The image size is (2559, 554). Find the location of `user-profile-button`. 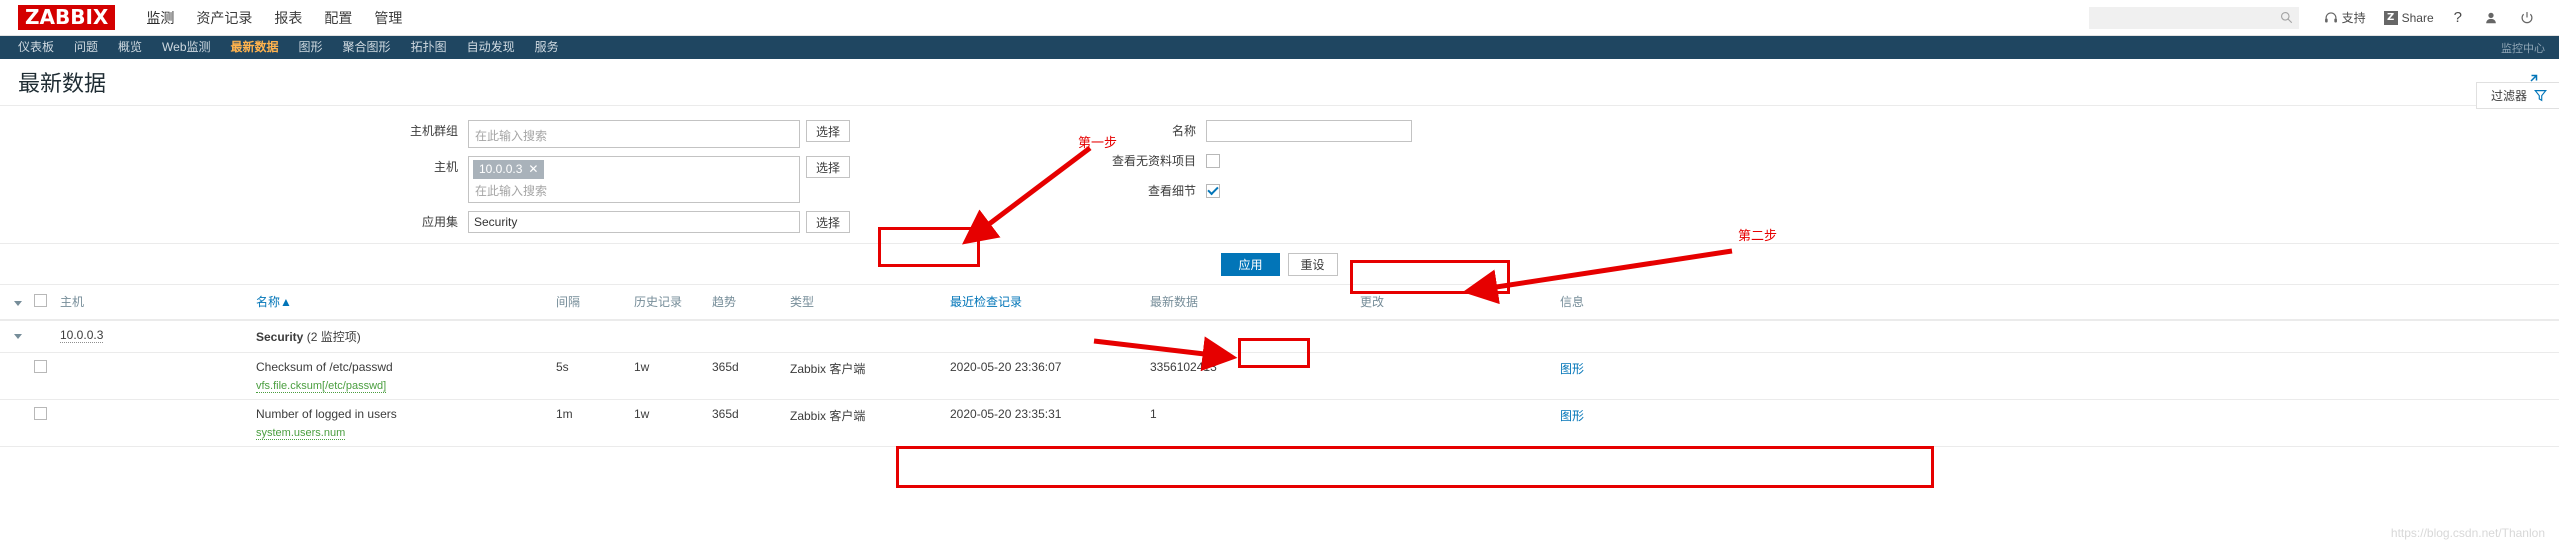

user-profile-button is located at coordinates (2491, 18).